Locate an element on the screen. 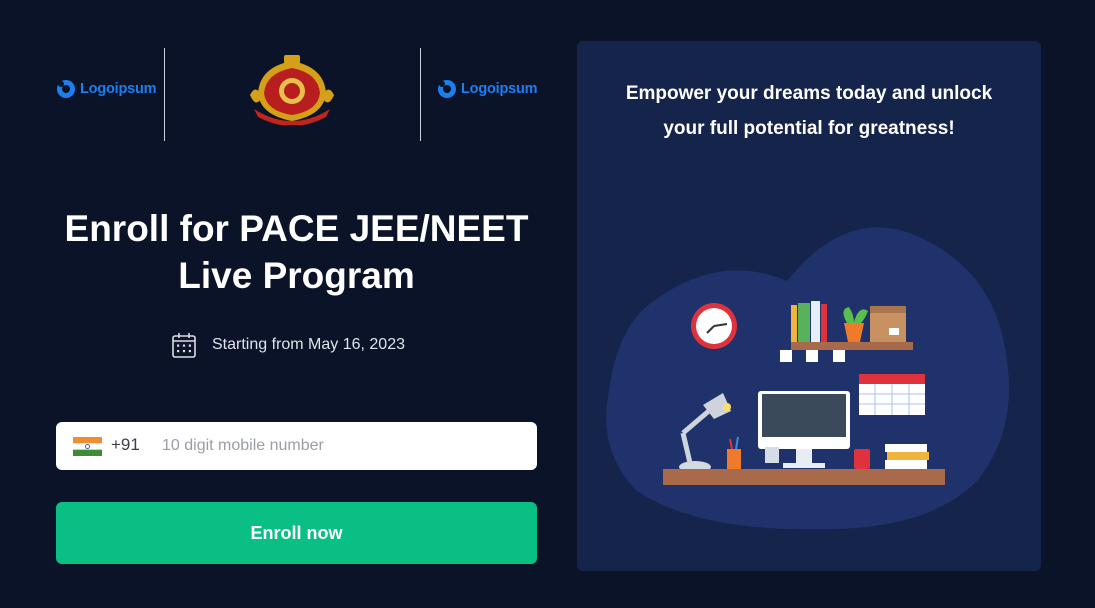 This screenshot has height=608, width=1095. wall-calendar is located at coordinates (892, 394).